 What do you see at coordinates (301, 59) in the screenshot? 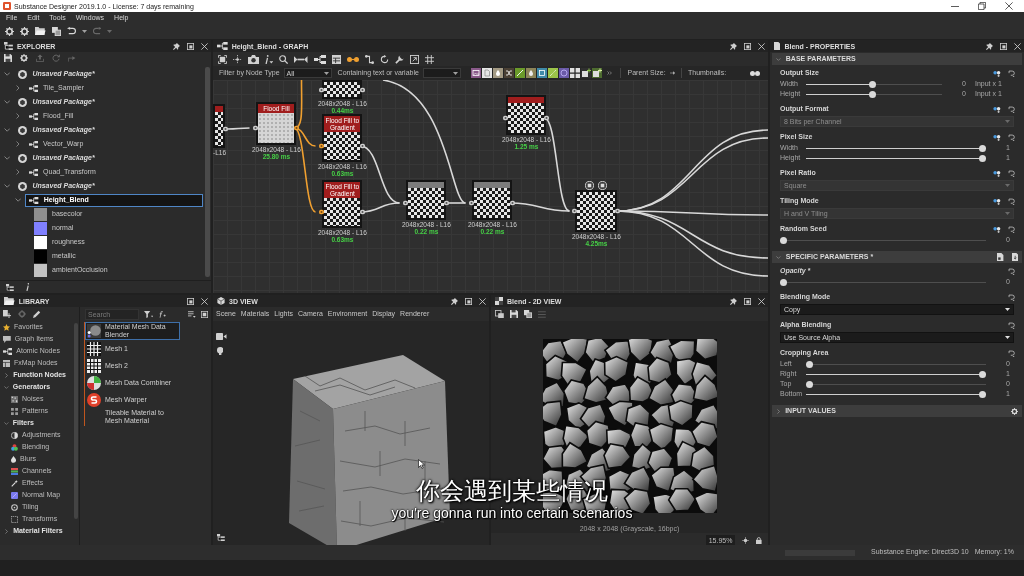
I see `connector-icon` at bounding box center [301, 59].